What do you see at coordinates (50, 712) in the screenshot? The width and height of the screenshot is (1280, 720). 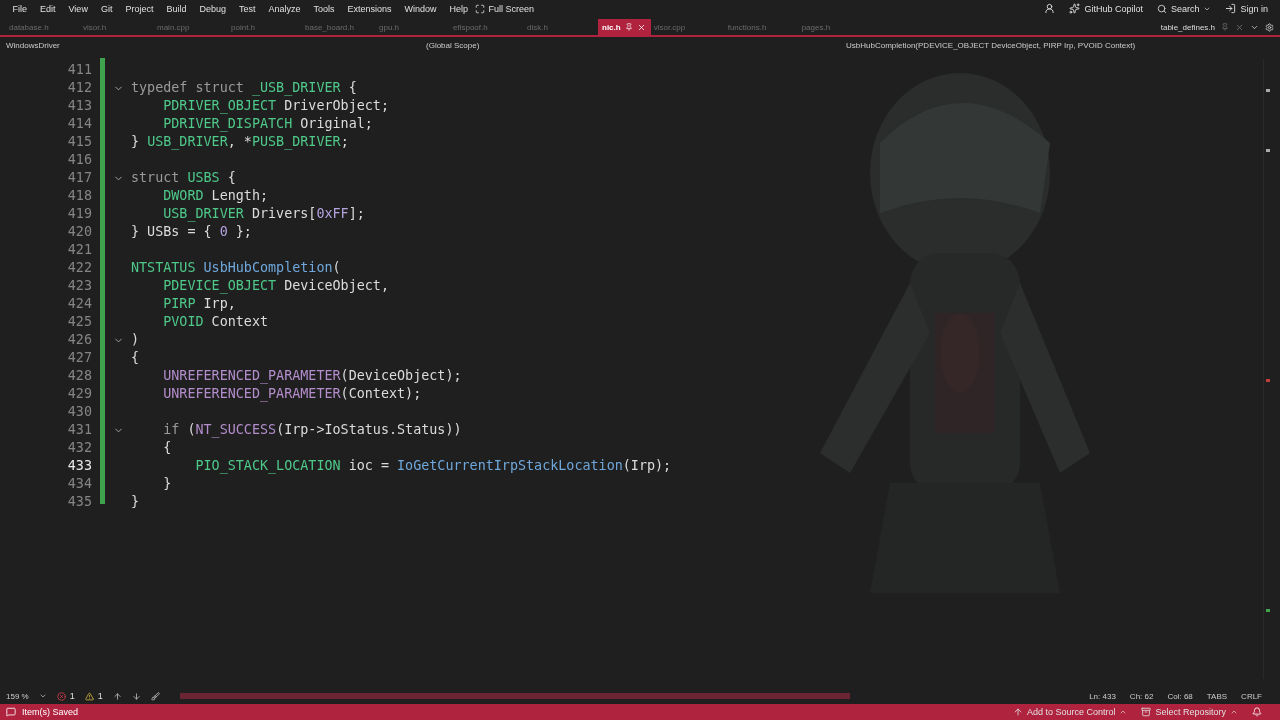 I see `status-message: Item(s) Saved` at bounding box center [50, 712].